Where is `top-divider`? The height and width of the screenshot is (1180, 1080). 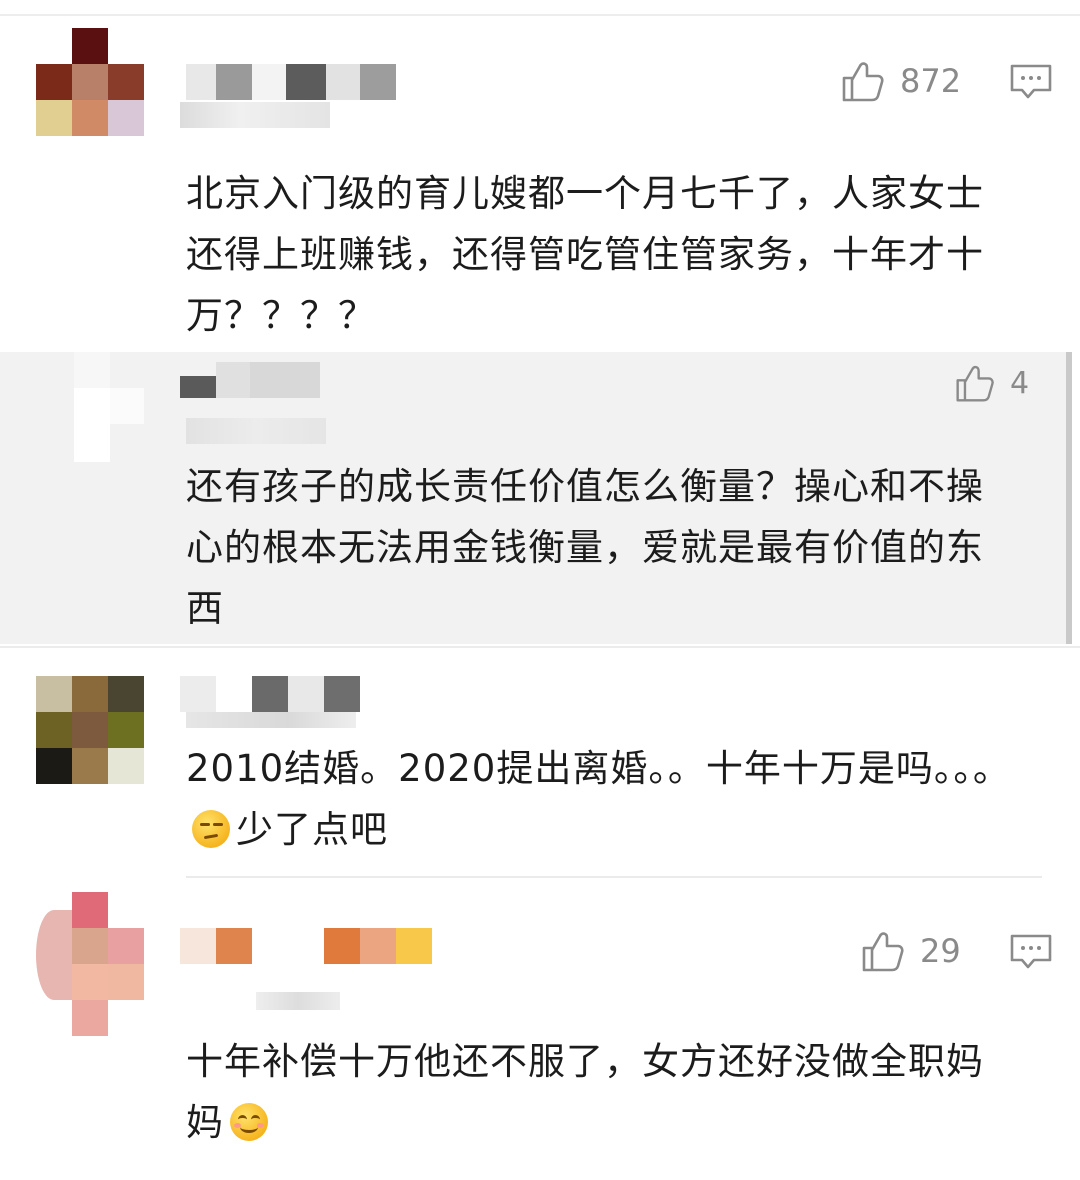
top-divider is located at coordinates (540, 15).